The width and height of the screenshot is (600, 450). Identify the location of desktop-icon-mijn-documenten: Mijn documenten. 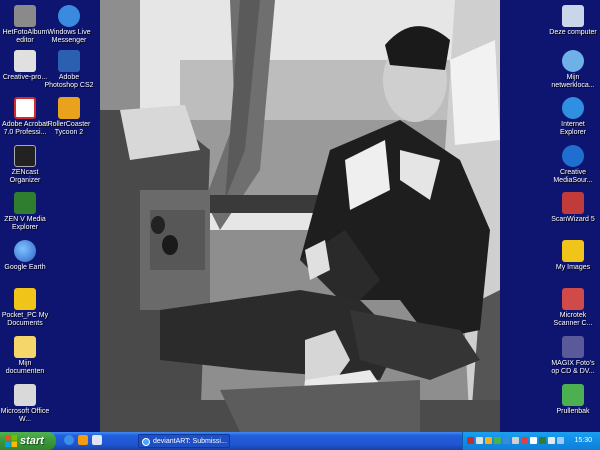
(25, 355).